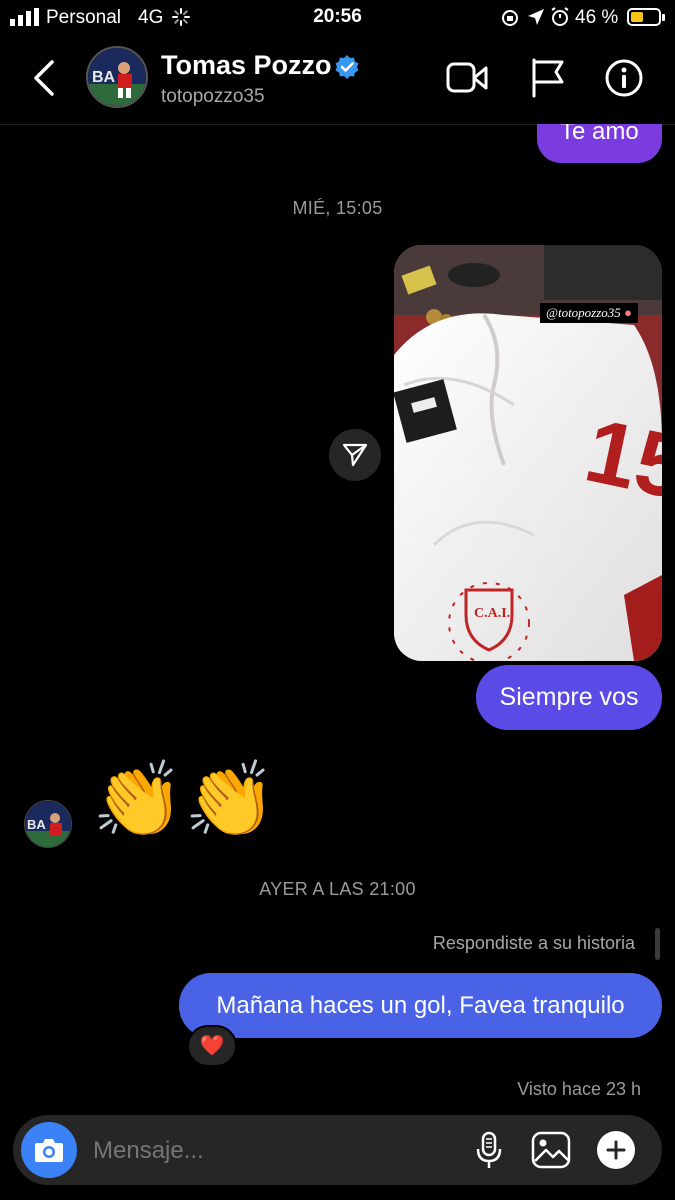  I want to click on plus-button, so click(616, 1150).